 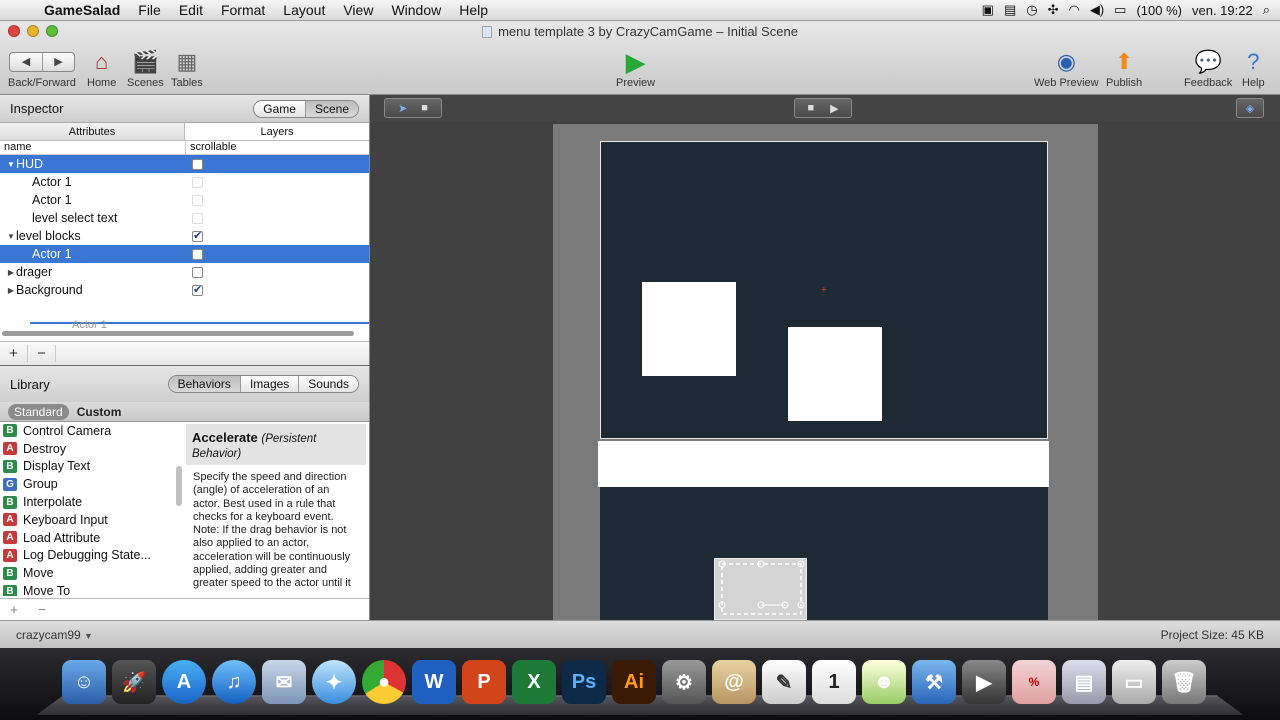 What do you see at coordinates (88, 467) in the screenshot?
I see `behavior-item: B Display Text` at bounding box center [88, 467].